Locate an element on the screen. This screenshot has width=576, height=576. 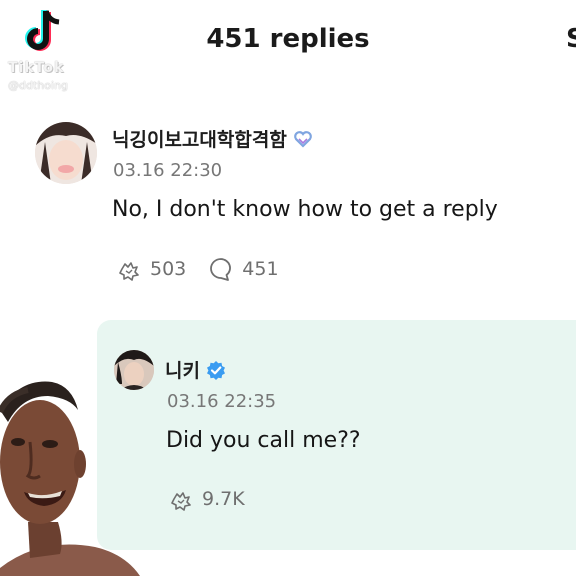
reply-actions: 9.7K is located at coordinates (206, 499).